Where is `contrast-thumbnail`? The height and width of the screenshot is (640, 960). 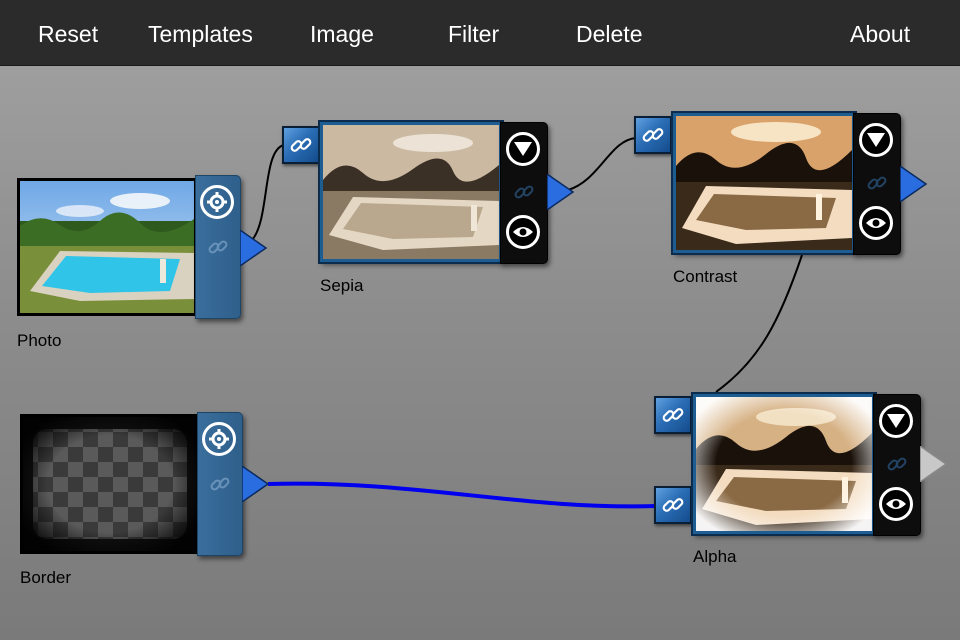 contrast-thumbnail is located at coordinates (764, 183).